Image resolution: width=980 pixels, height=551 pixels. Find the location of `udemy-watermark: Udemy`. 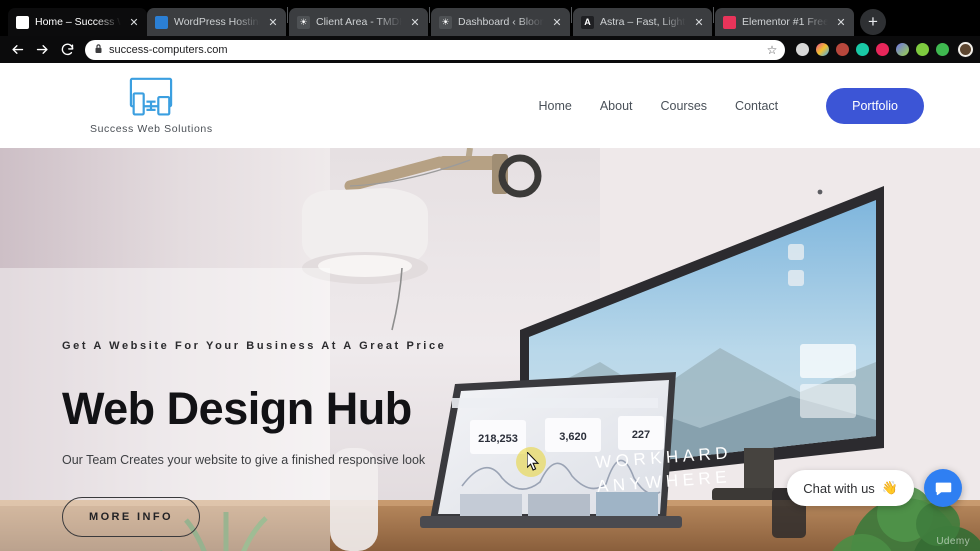

udemy-watermark: Udemy is located at coordinates (953, 541).